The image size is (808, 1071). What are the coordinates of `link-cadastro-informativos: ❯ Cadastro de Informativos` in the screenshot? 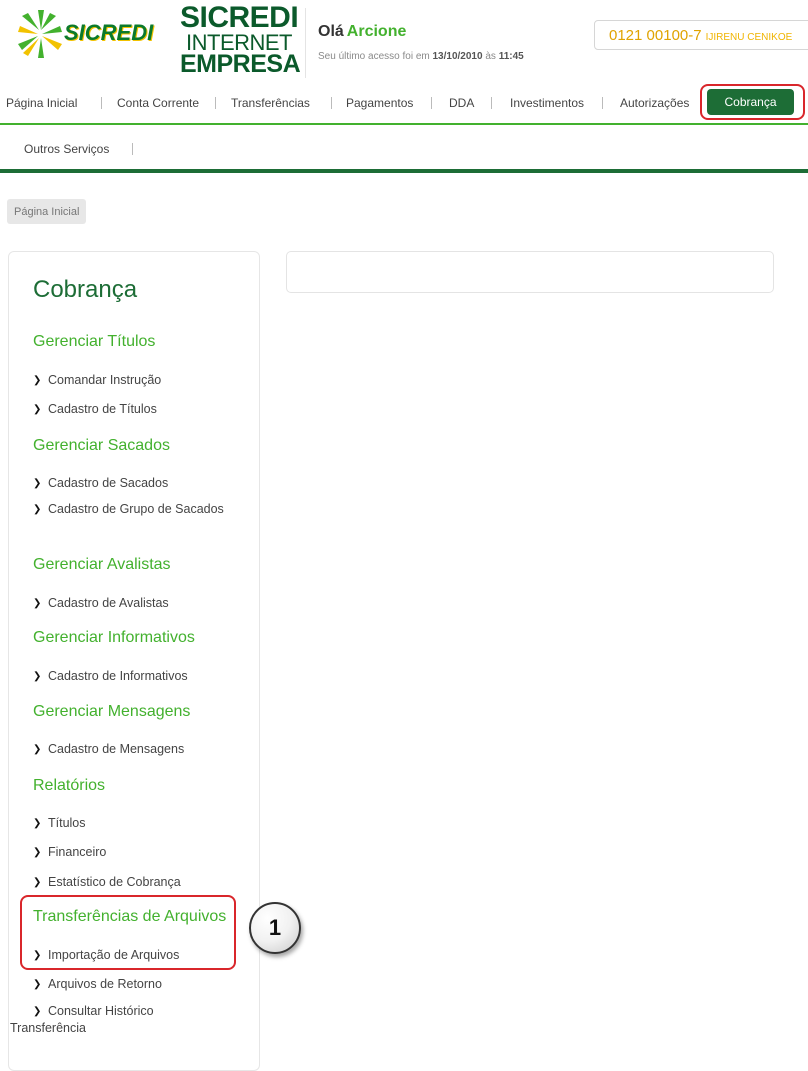 It's located at (110, 676).